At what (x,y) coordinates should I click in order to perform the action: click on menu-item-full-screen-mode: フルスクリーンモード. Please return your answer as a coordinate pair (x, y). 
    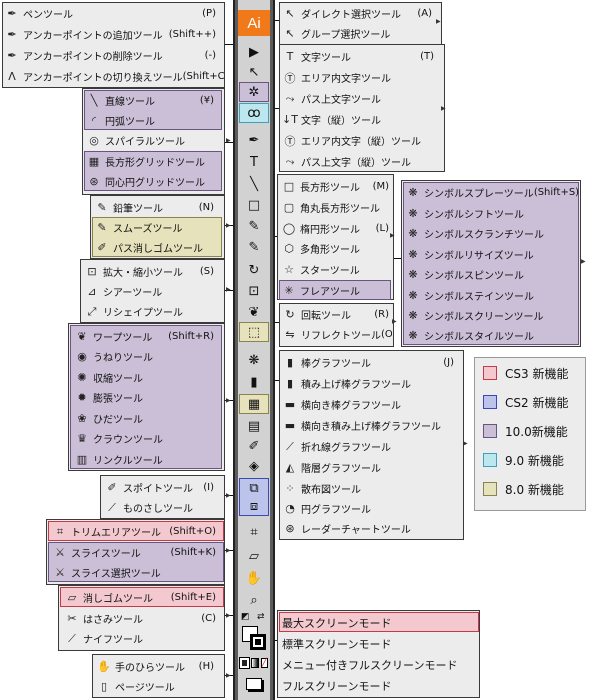
    Looking at the image, I should click on (380, 685).